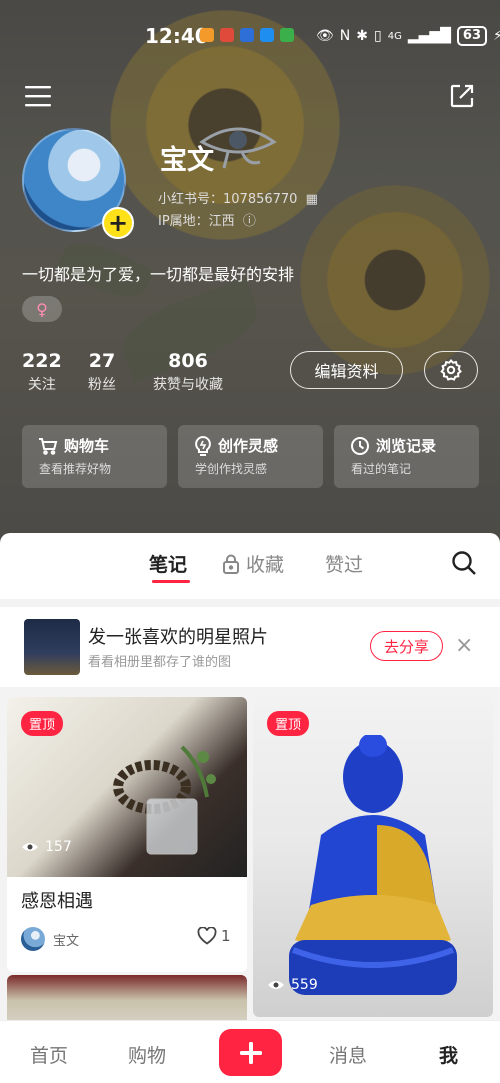  Describe the element at coordinates (231, 469) in the screenshot. I see `quick-link-subtitle: 学创作找灵感` at that location.